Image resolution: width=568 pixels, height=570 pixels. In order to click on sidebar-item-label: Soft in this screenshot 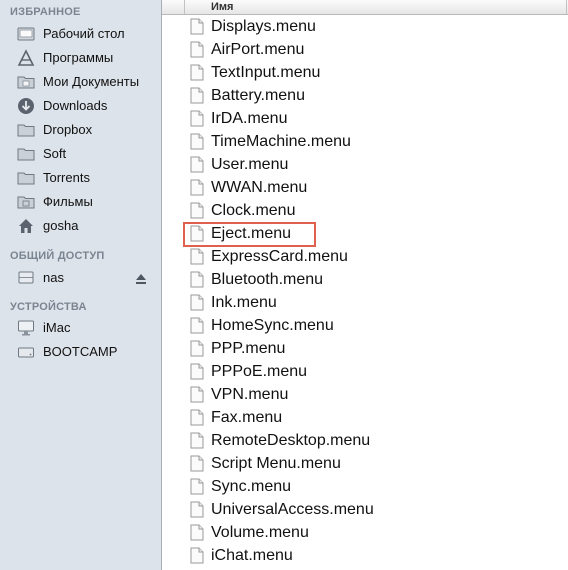, I will do `click(55, 153)`.